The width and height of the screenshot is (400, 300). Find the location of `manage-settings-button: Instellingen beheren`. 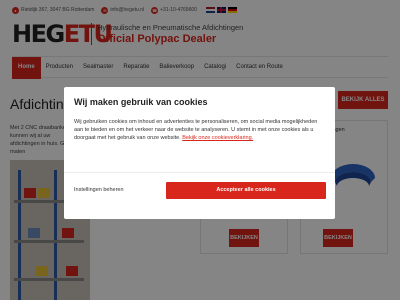

manage-settings-button: Instellingen beheren is located at coordinates (99, 190).